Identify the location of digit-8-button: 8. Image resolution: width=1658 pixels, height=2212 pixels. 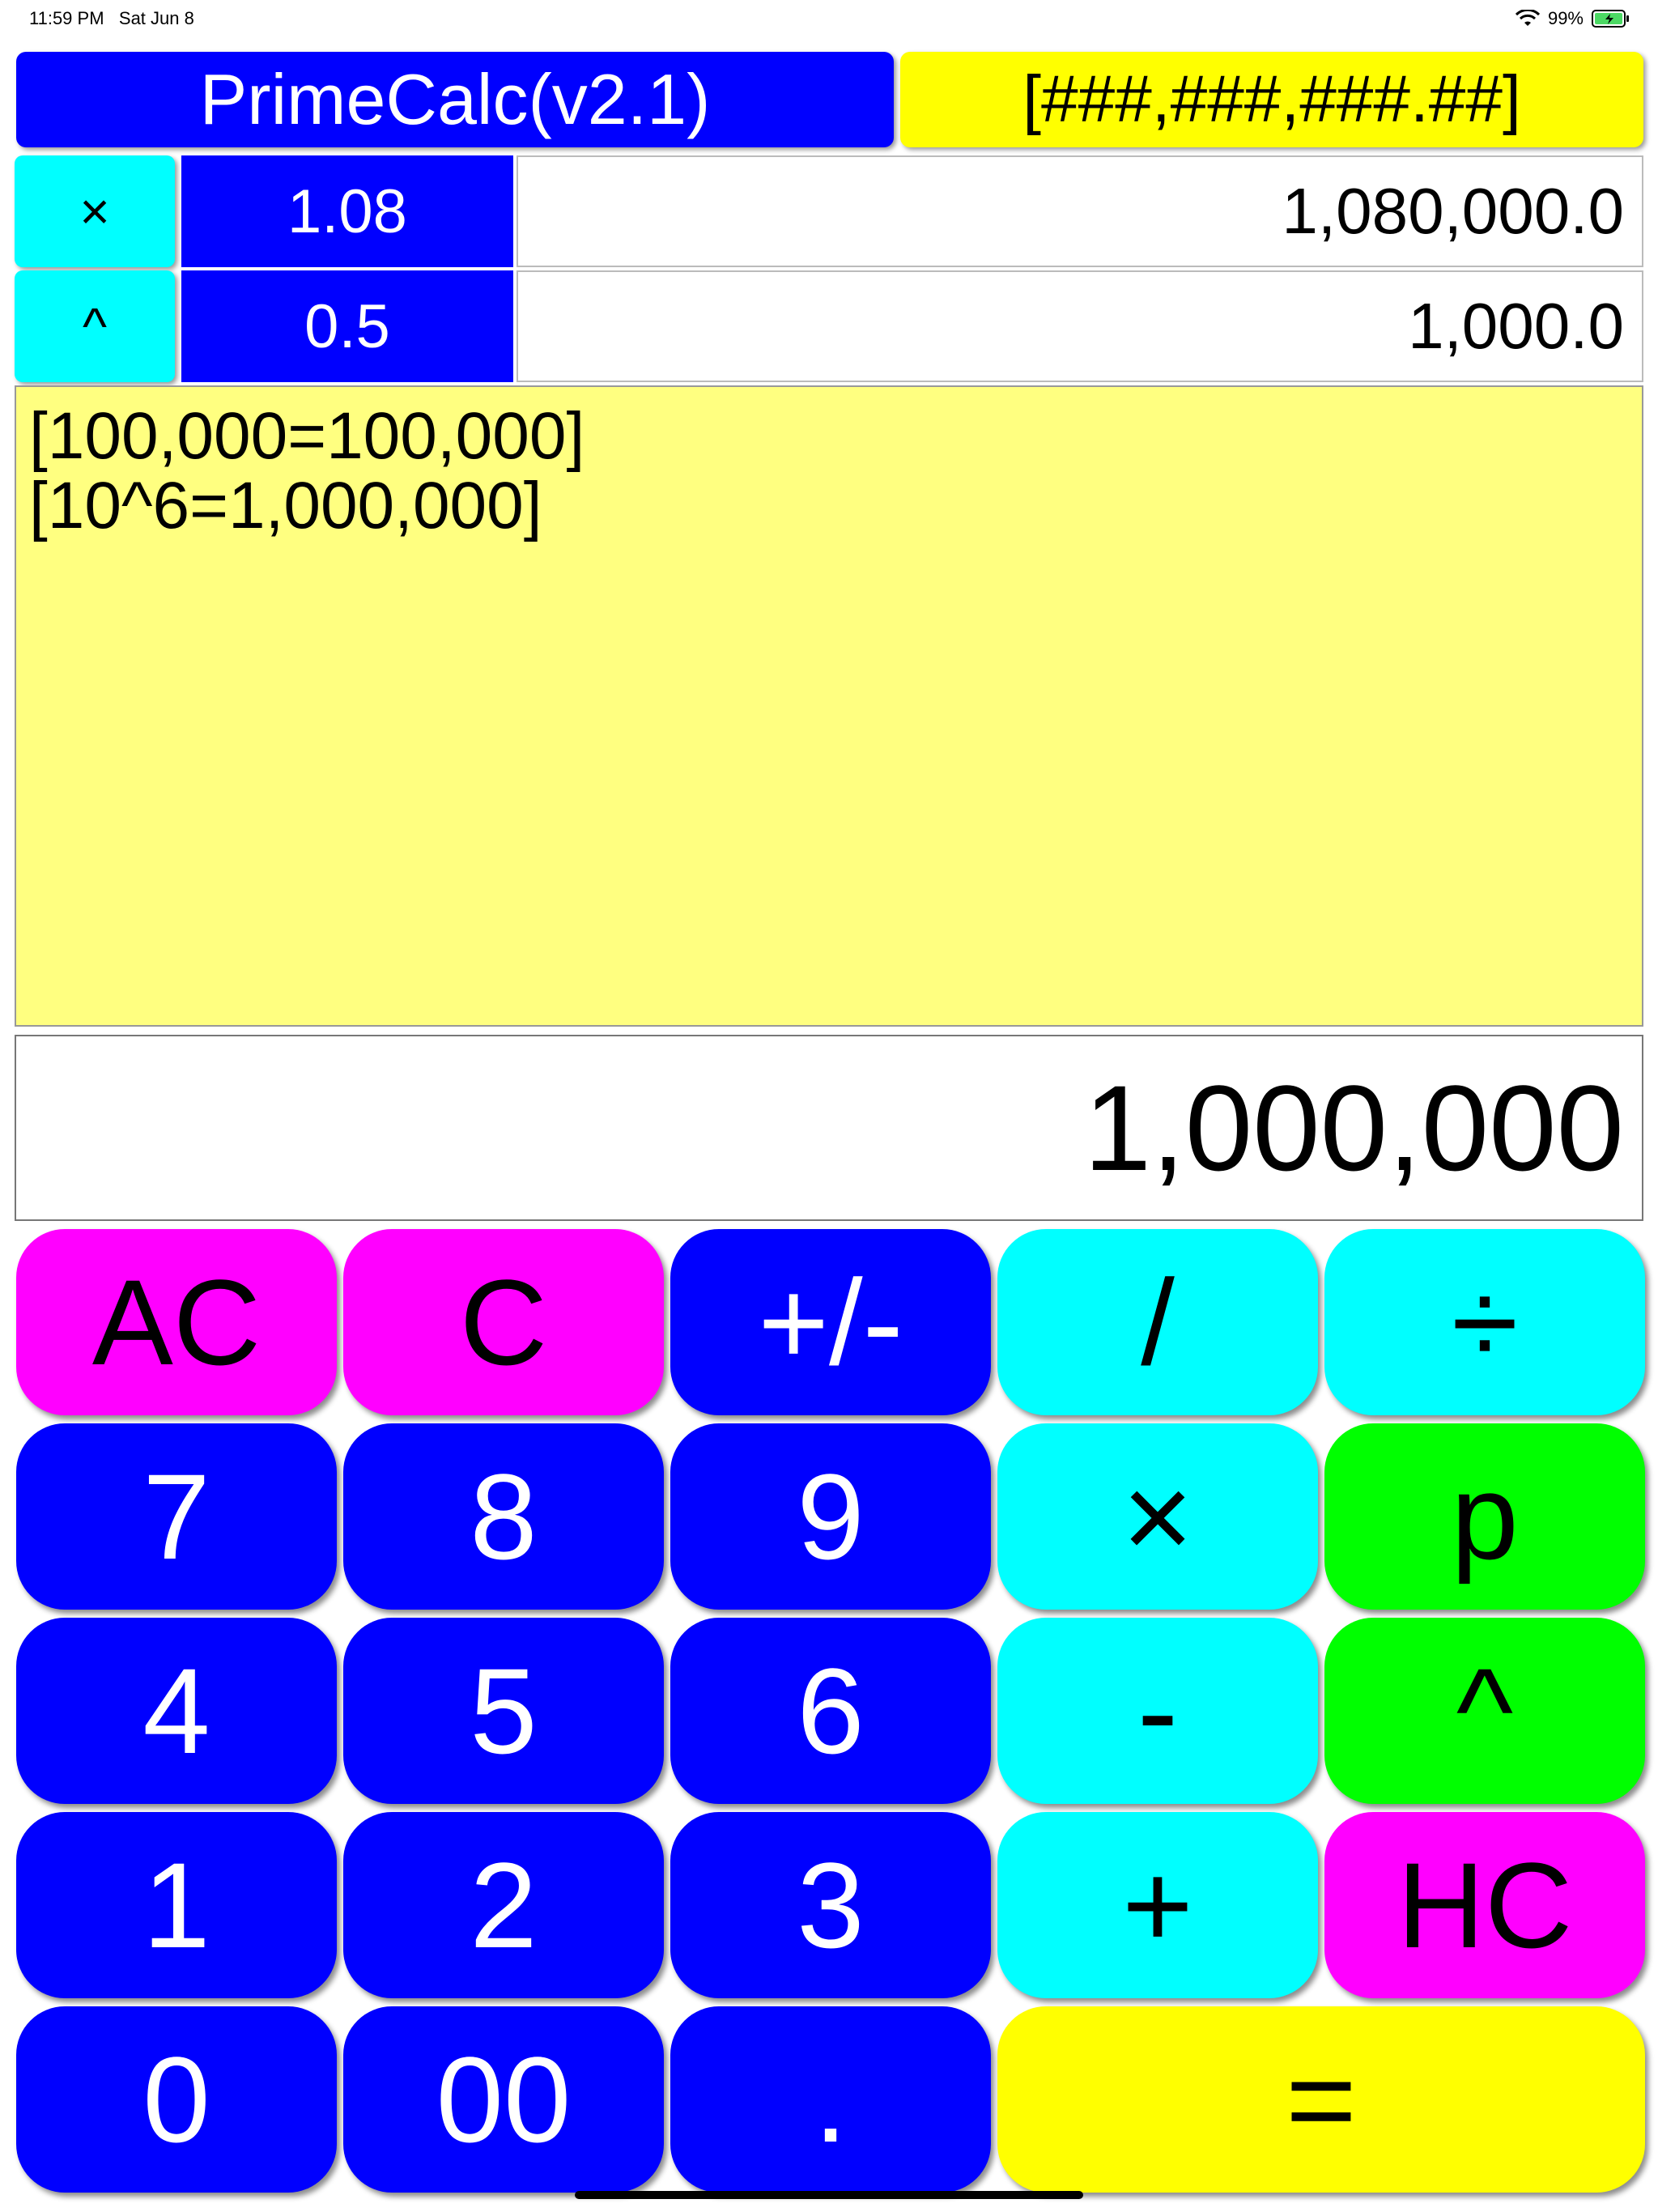
(503, 1516).